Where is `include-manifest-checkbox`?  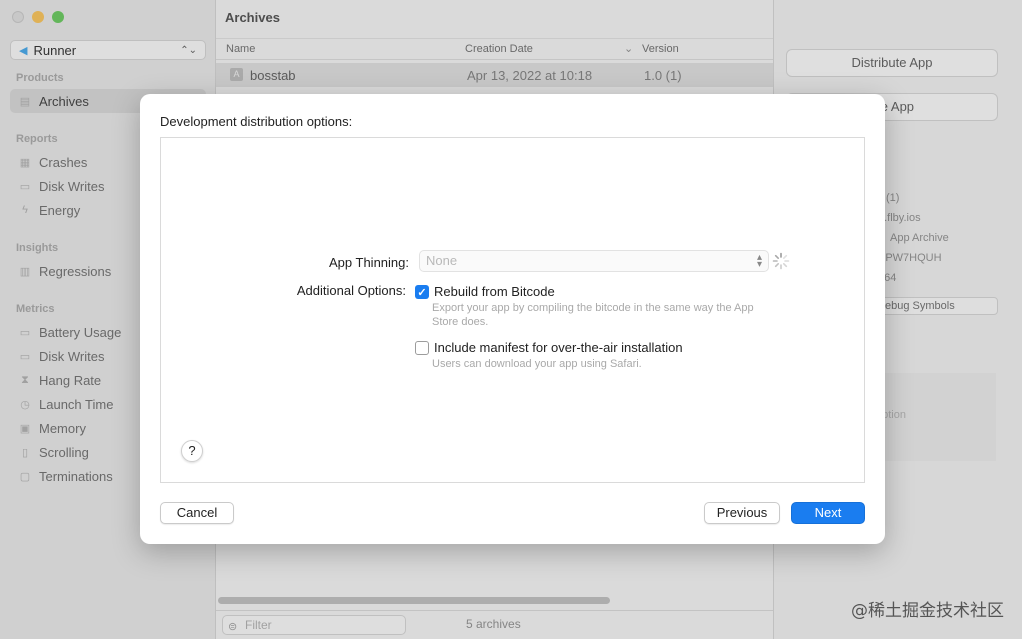 include-manifest-checkbox is located at coordinates (422, 348).